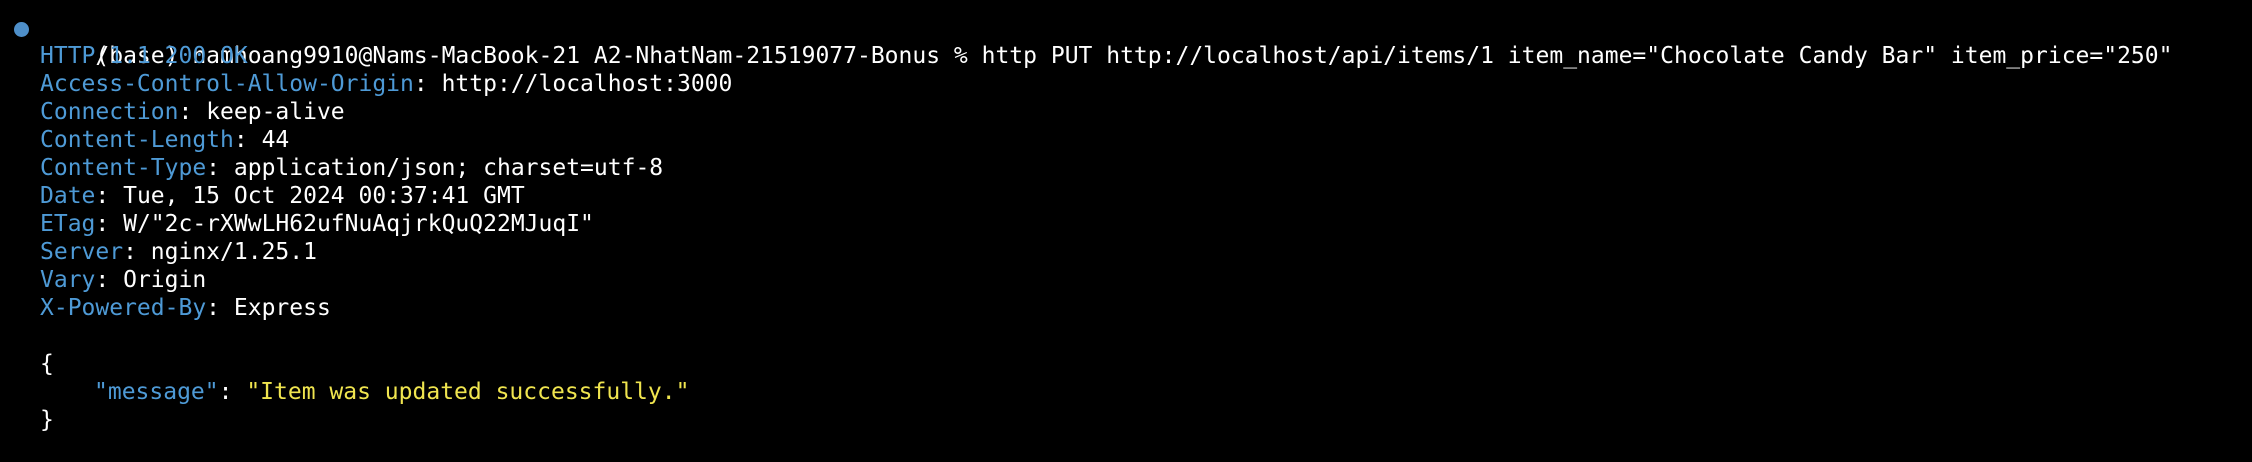  Describe the element at coordinates (21, 29) in the screenshot. I see `prompt-status-dot-icon` at that location.